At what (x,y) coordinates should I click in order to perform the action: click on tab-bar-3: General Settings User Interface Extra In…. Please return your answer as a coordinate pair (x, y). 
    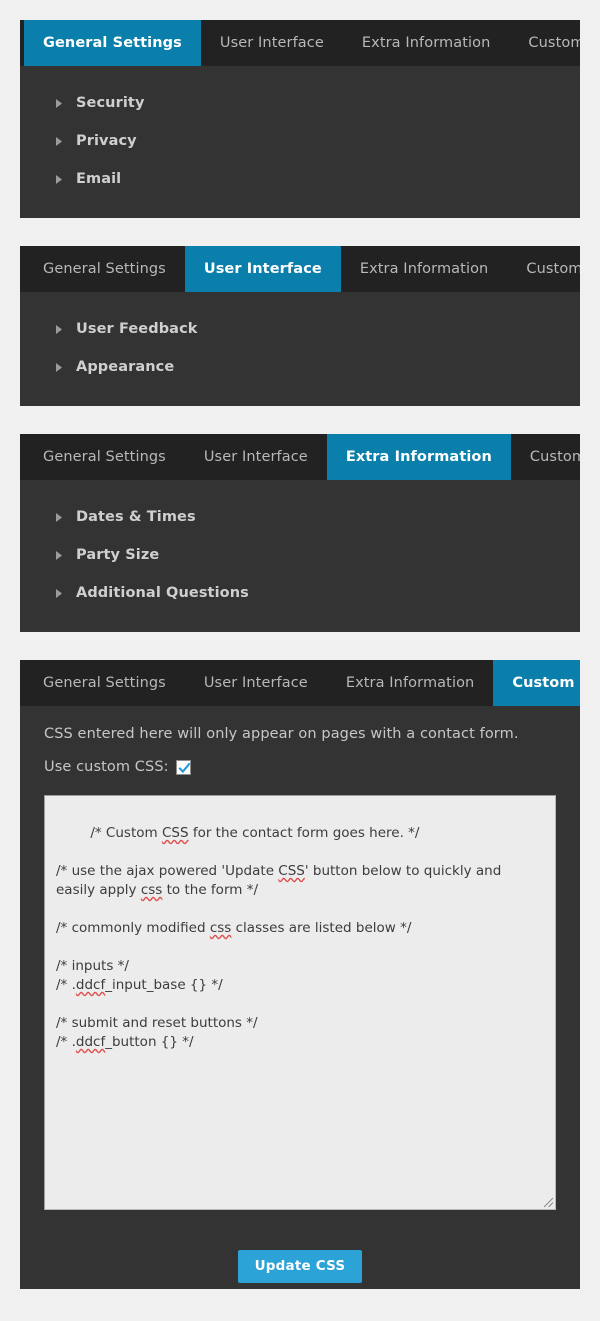
    Looking at the image, I should click on (300, 457).